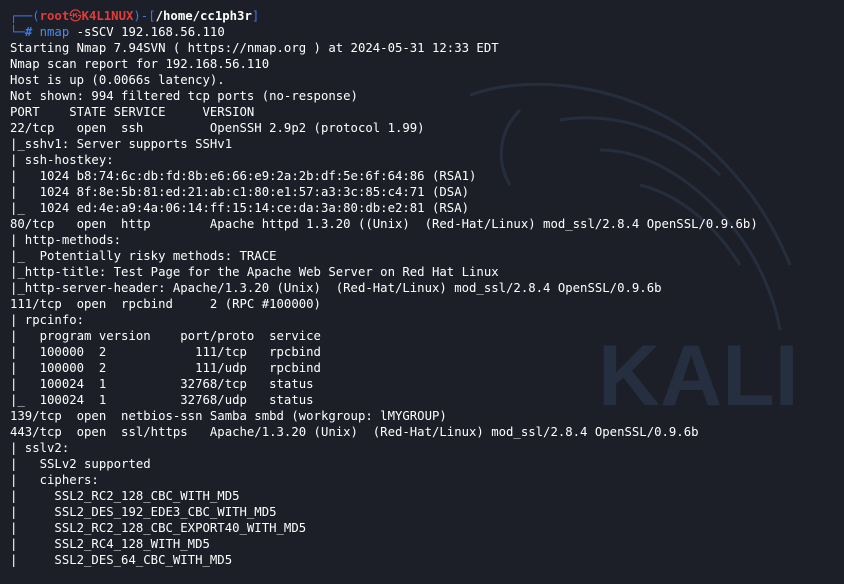 The width and height of the screenshot is (844, 584). Describe the element at coordinates (121, 144) in the screenshot. I see `output-line: |_sshv1: Server supports SSHv1` at that location.